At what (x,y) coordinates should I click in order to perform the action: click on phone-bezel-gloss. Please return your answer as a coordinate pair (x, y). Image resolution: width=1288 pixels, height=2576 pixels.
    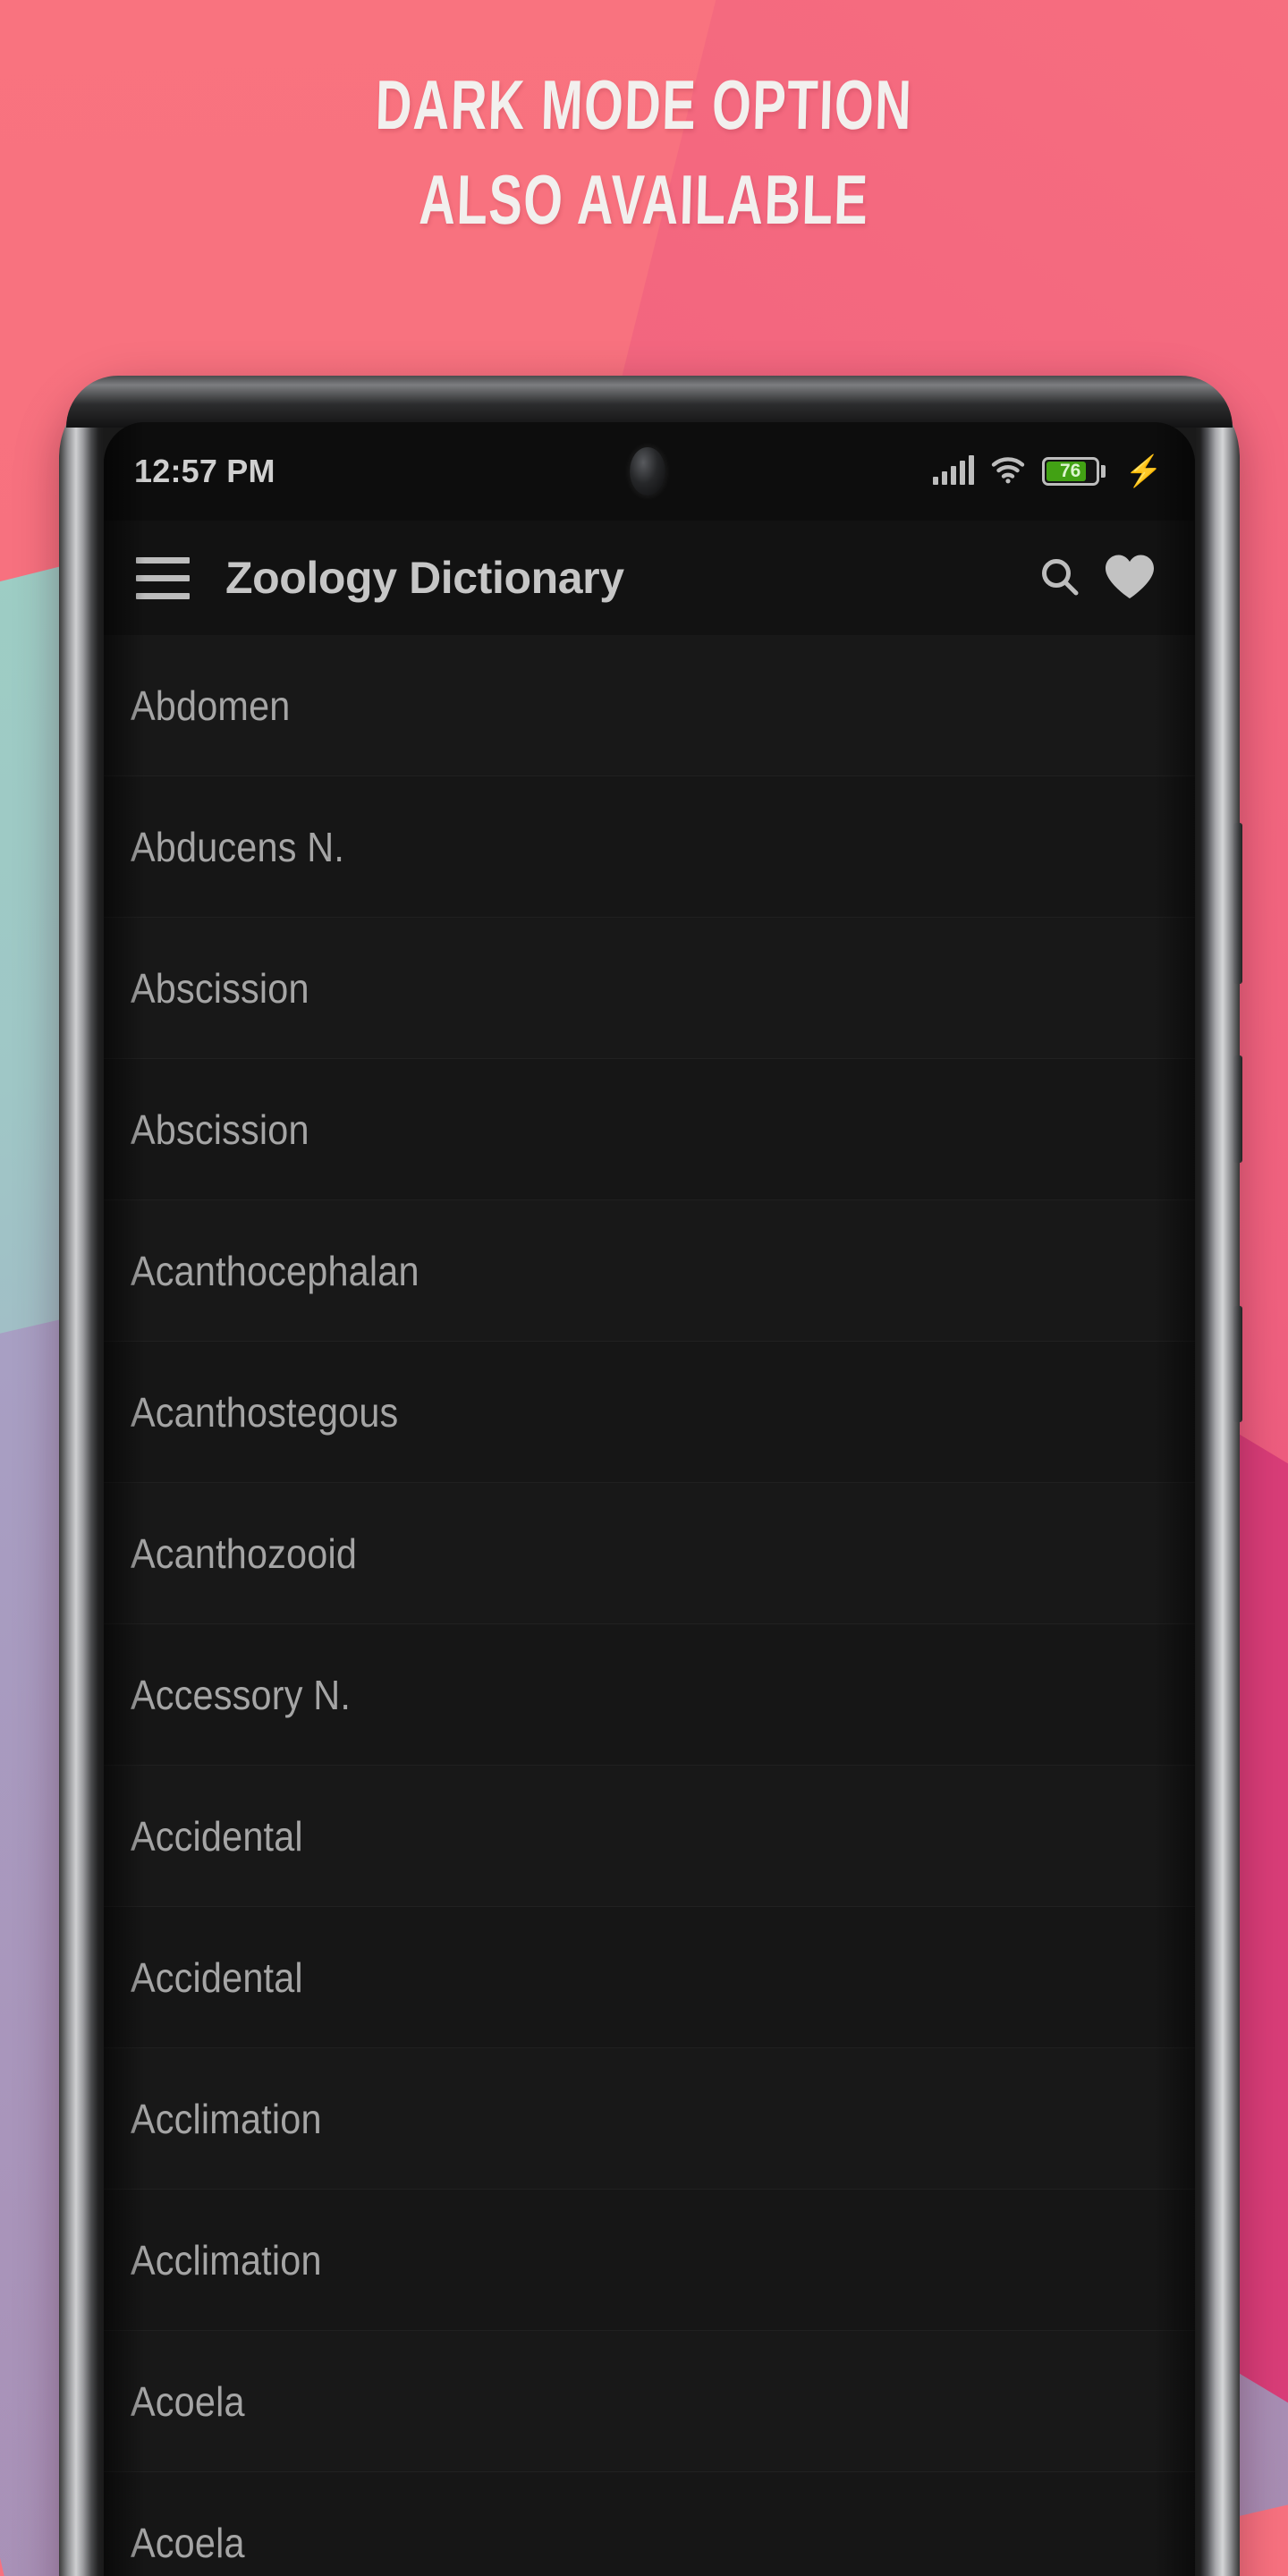
    Looking at the image, I should click on (649, 402).